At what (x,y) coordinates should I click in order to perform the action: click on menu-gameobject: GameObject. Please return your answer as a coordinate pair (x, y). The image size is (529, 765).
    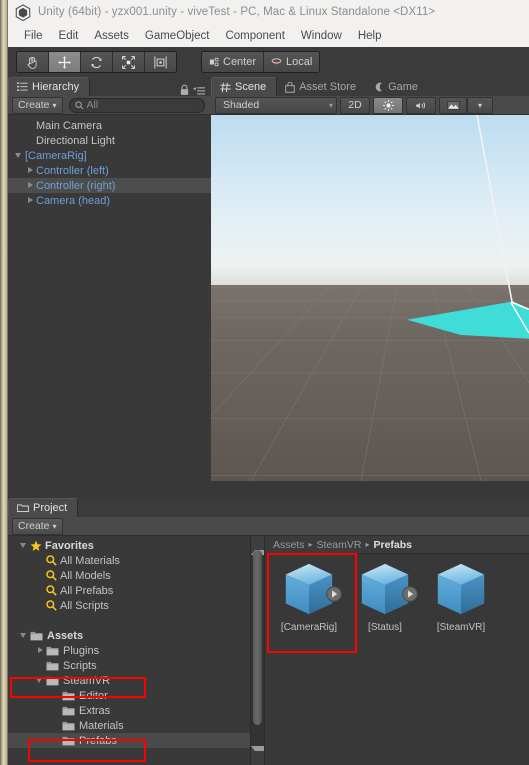
    Looking at the image, I should click on (177, 36).